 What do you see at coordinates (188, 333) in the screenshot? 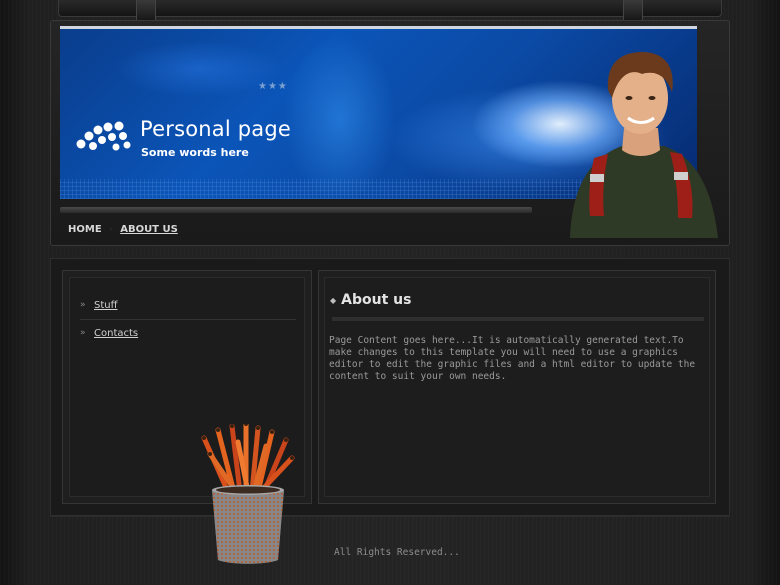
I see `sidebar-item-contacts: » Contacts` at bounding box center [188, 333].